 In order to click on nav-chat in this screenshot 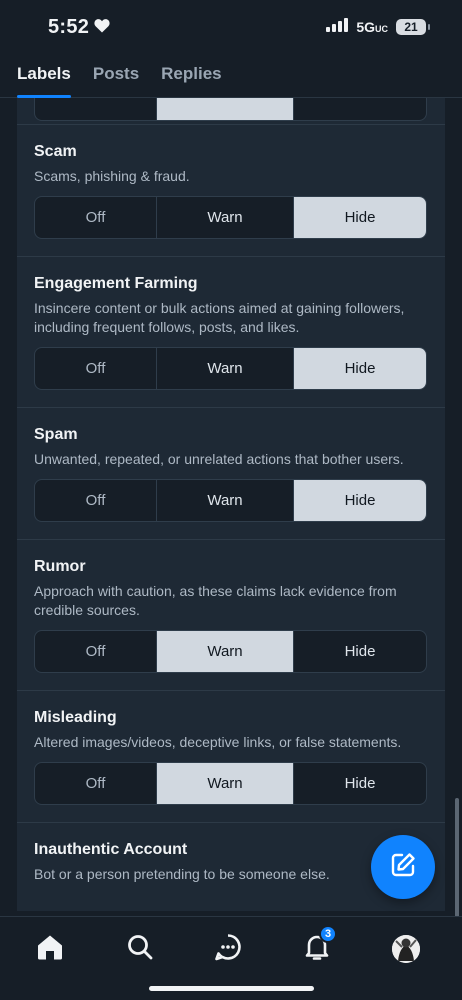, I will do `click(228, 949)`.